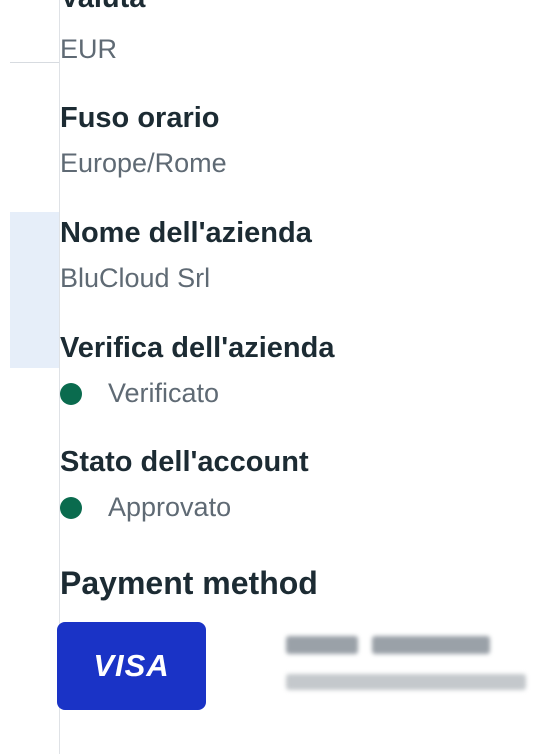  What do you see at coordinates (89, 49) in the screenshot?
I see `currency-value: EUR` at bounding box center [89, 49].